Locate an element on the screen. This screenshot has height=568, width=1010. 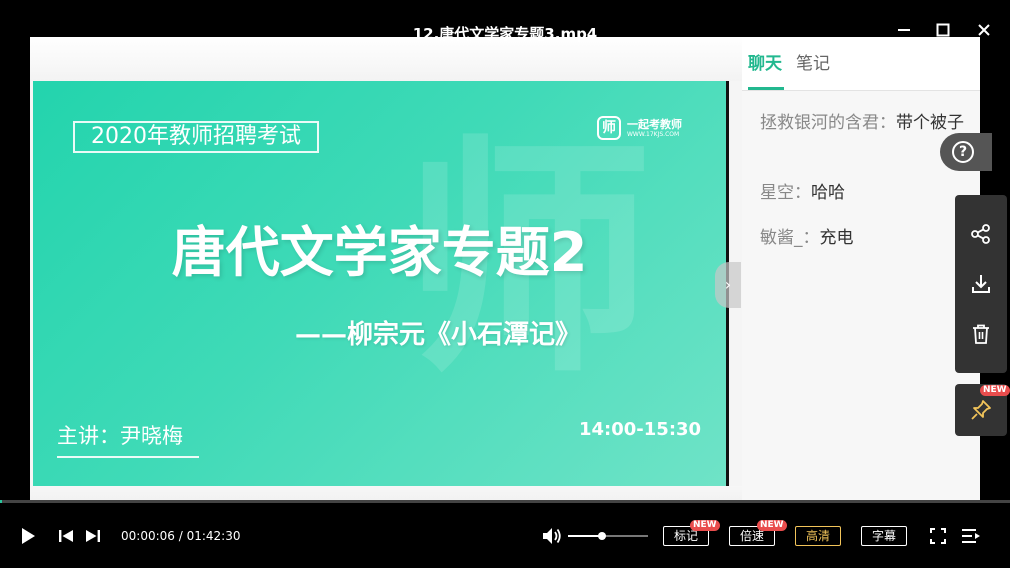
chevron-right-icon: › is located at coordinates (728, 284).